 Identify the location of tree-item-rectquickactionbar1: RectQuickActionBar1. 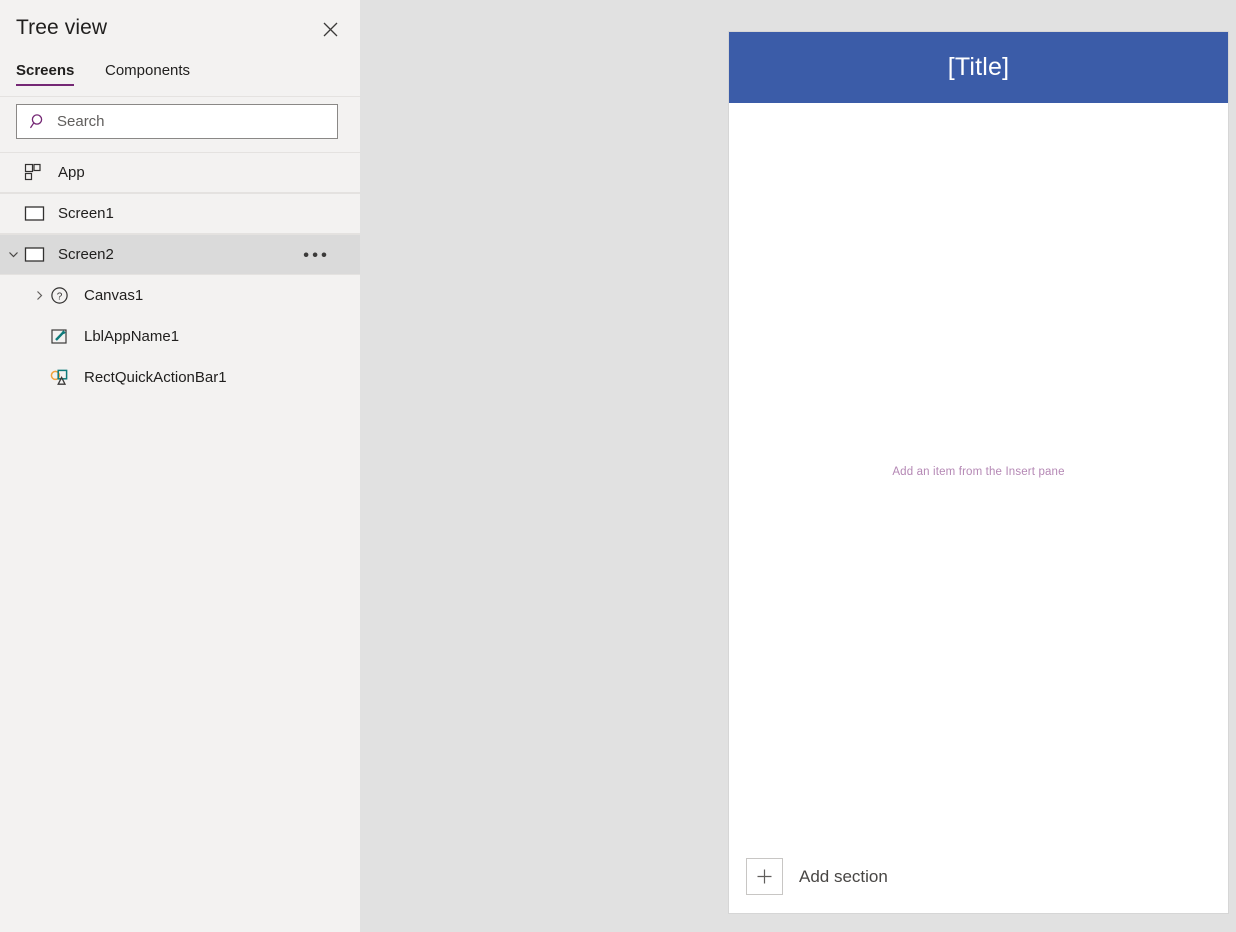
(180, 377).